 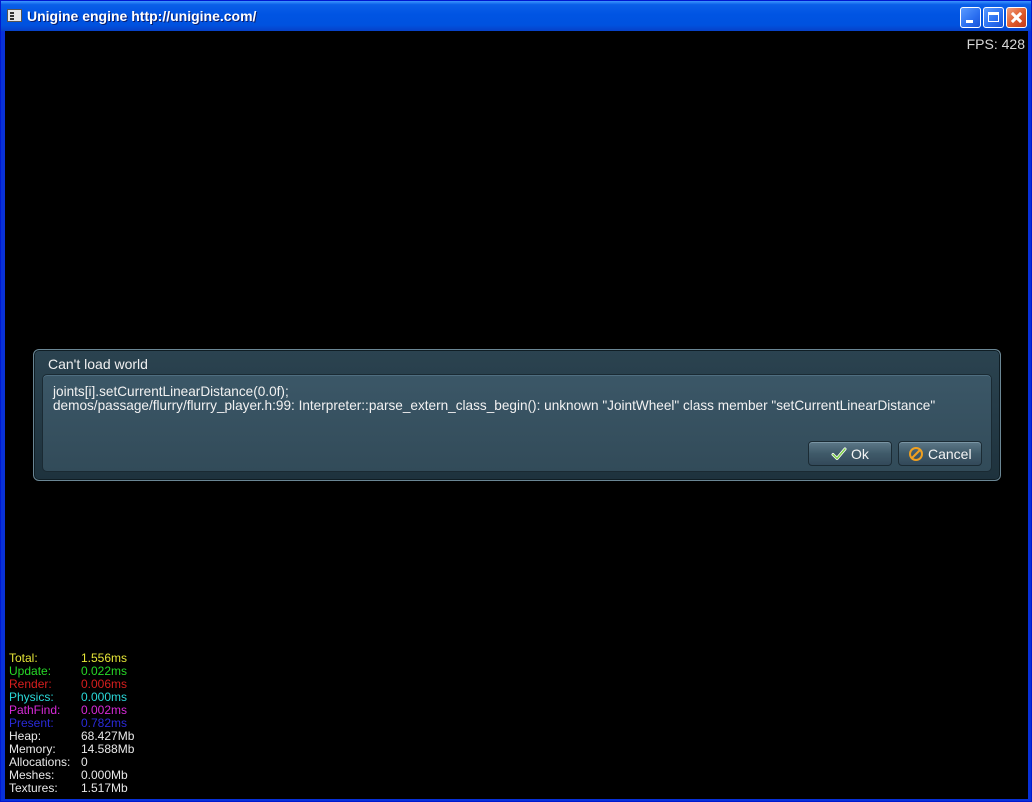 I want to click on cancel-icon, so click(x=916, y=454).